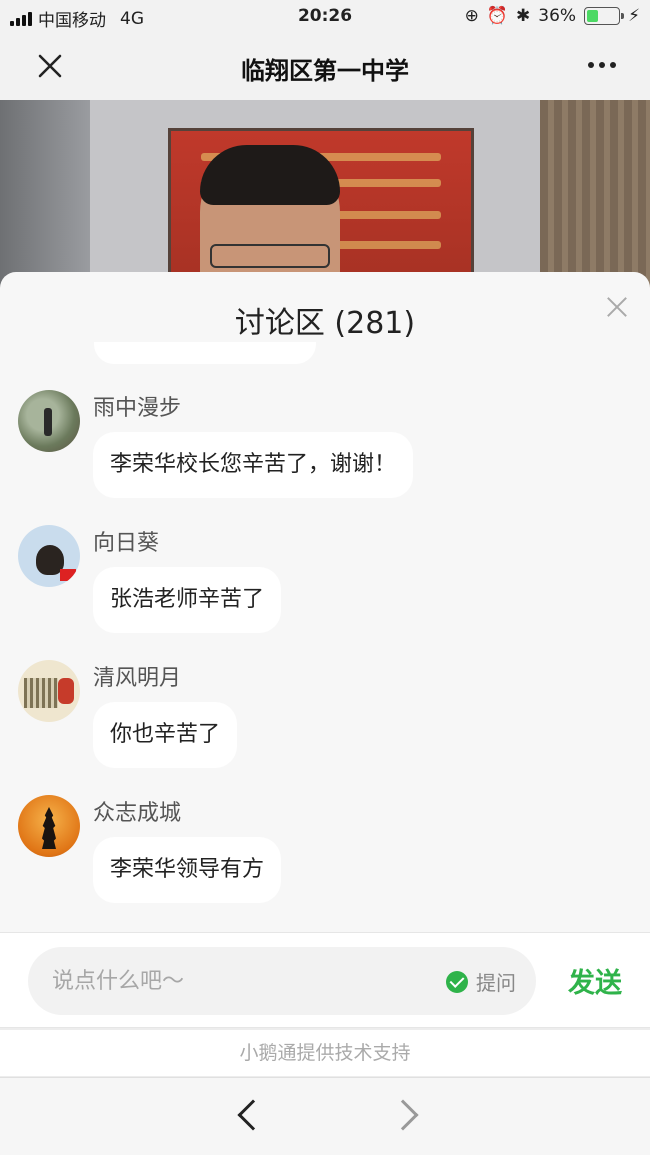 This screenshot has height=1155, width=650. I want to click on battery-icon, so click(604, 16).